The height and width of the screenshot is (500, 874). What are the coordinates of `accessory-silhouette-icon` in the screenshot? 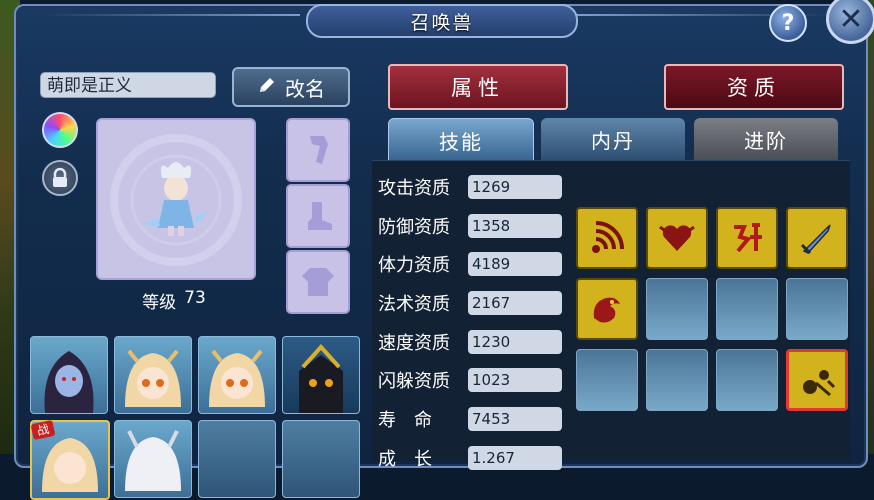 It's located at (319, 150).